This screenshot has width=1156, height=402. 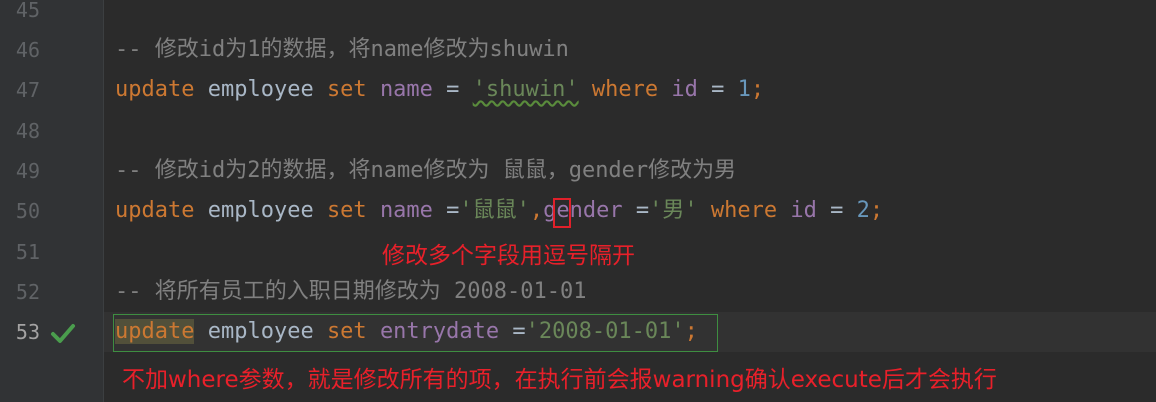 What do you see at coordinates (20, 292) in the screenshot?
I see `line-number: 52` at bounding box center [20, 292].